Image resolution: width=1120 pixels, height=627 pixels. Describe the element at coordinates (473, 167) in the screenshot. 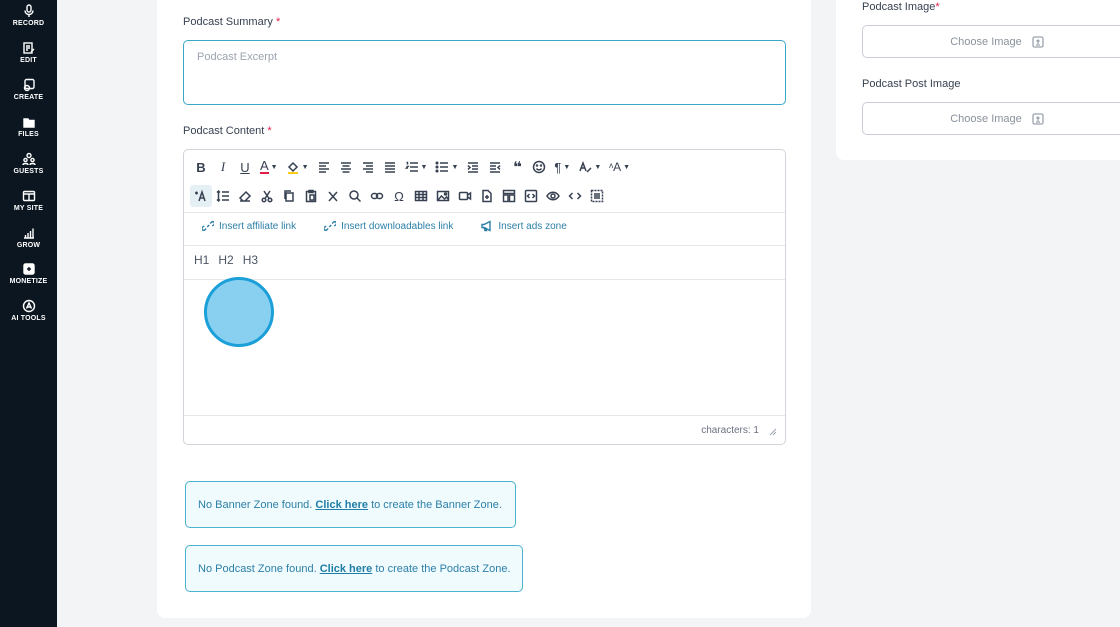

I see `indent-button` at that location.